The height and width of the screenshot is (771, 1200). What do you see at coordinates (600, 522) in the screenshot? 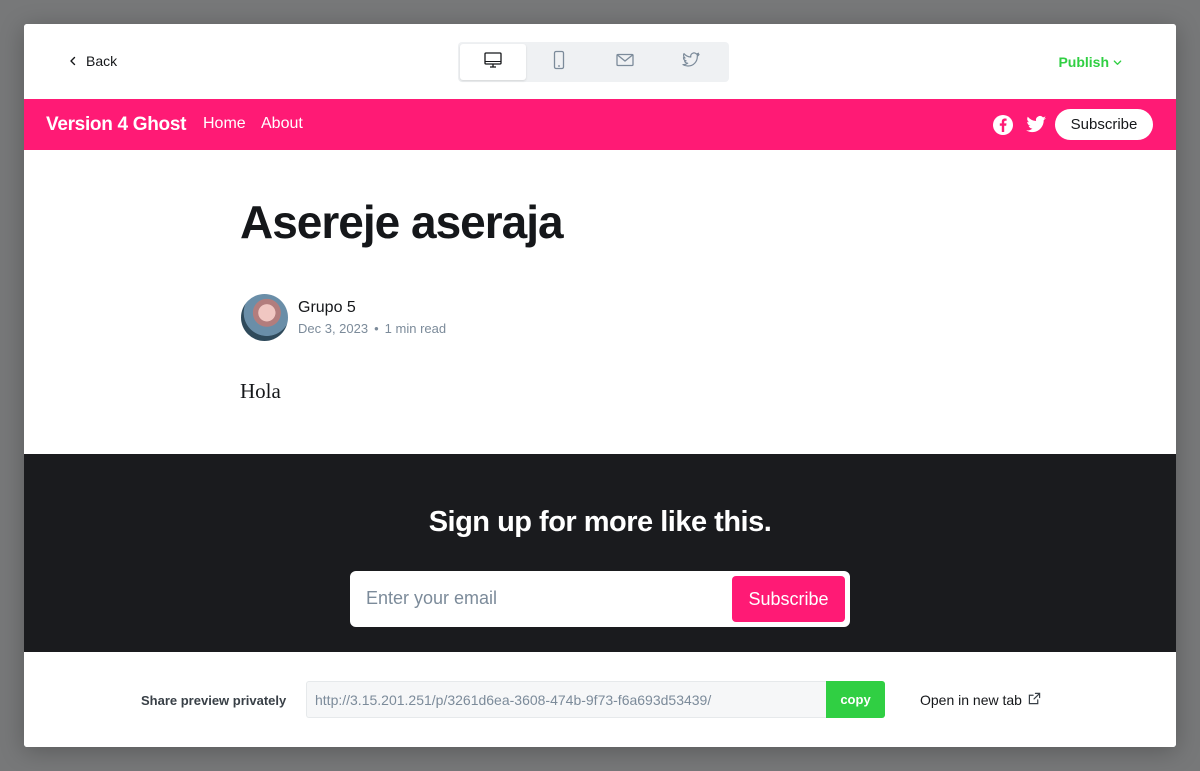
I see `cta-title: Sign up for more like this.` at bounding box center [600, 522].